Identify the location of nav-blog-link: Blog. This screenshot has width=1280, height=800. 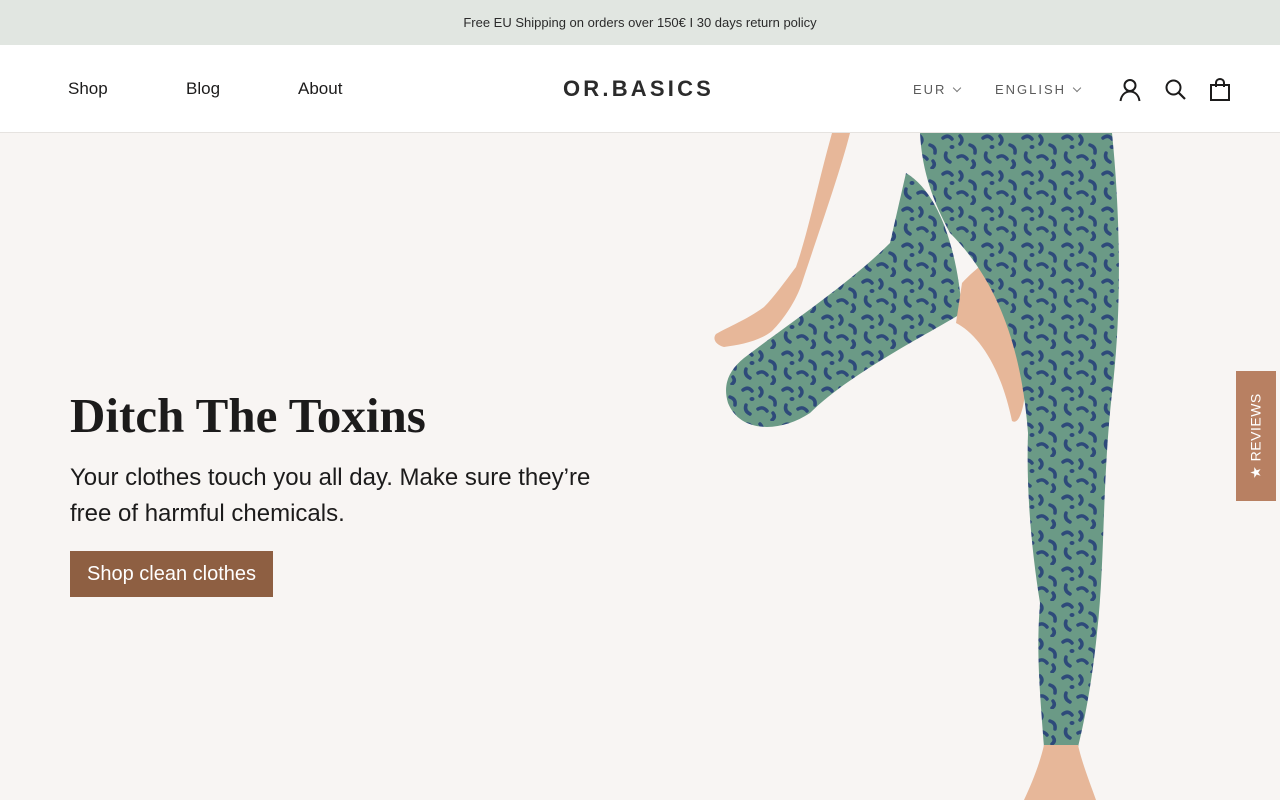
(203, 89).